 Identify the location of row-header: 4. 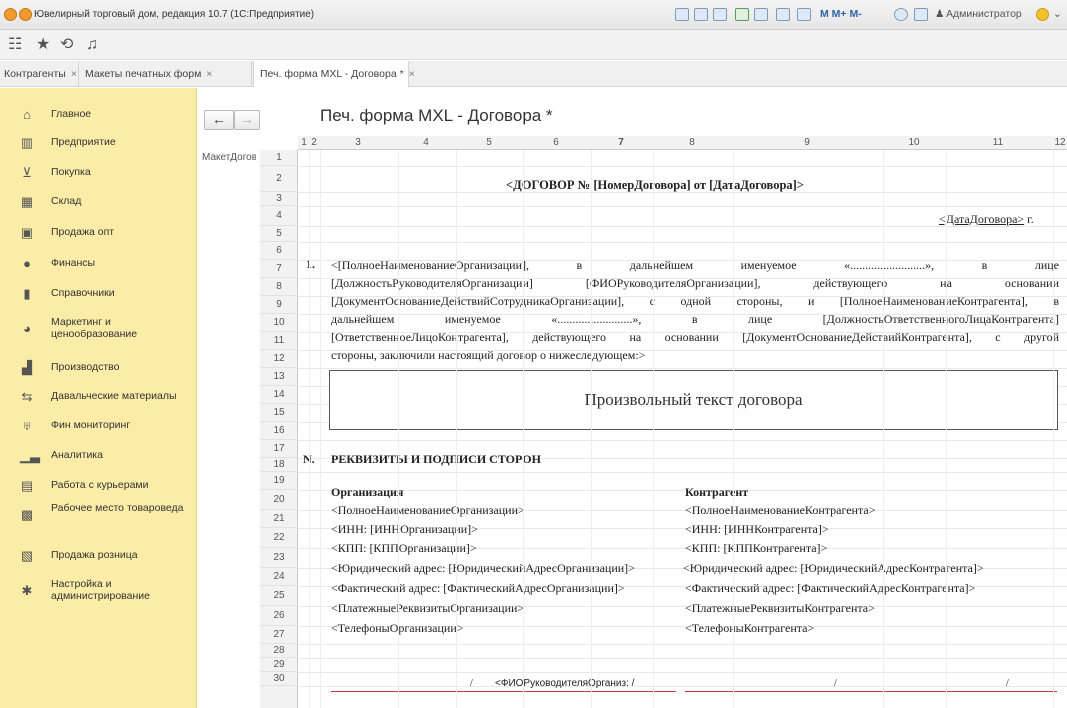
(279, 216).